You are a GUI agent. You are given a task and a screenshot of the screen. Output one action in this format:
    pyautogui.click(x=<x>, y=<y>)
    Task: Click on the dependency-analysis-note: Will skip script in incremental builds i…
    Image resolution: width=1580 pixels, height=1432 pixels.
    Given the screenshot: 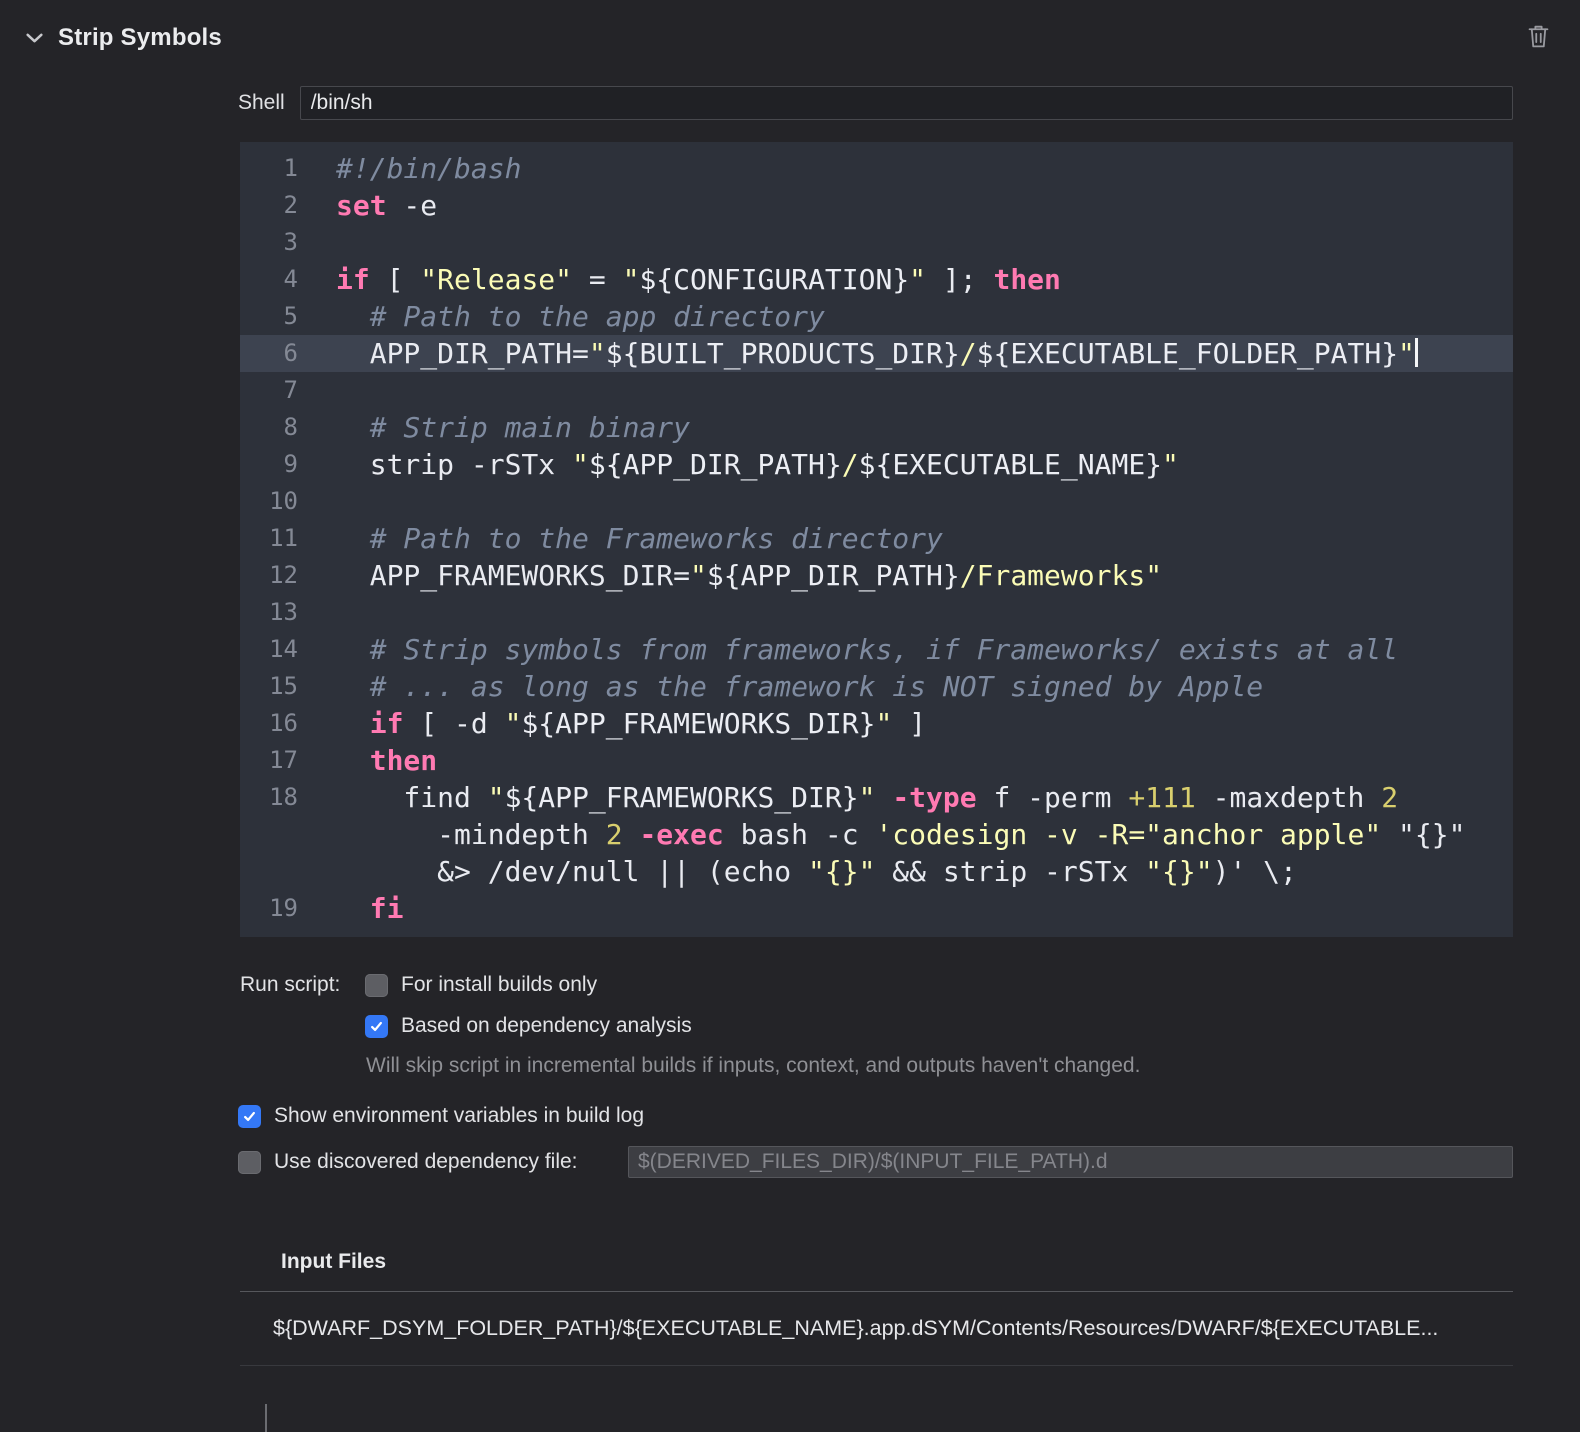 What is the action you would take?
    pyautogui.click(x=753, y=1065)
    